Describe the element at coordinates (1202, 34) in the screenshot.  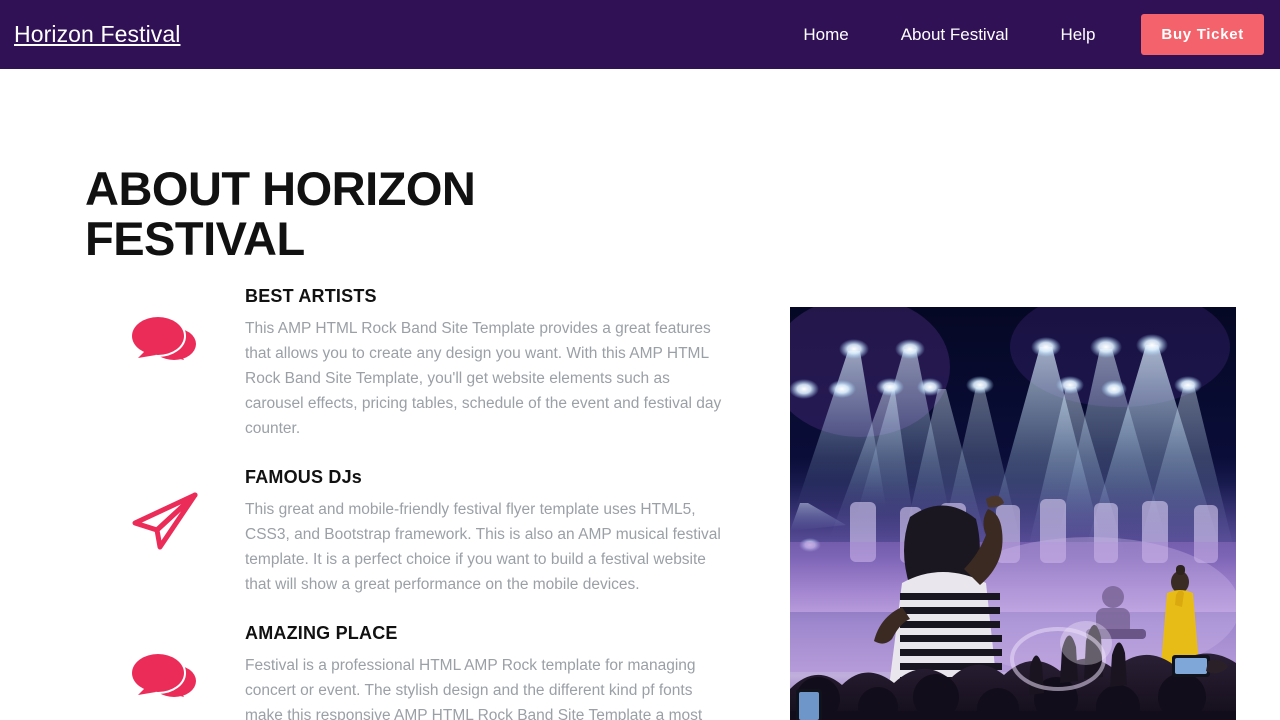
I see `buy-ticket-button: Buy Ticket` at that location.